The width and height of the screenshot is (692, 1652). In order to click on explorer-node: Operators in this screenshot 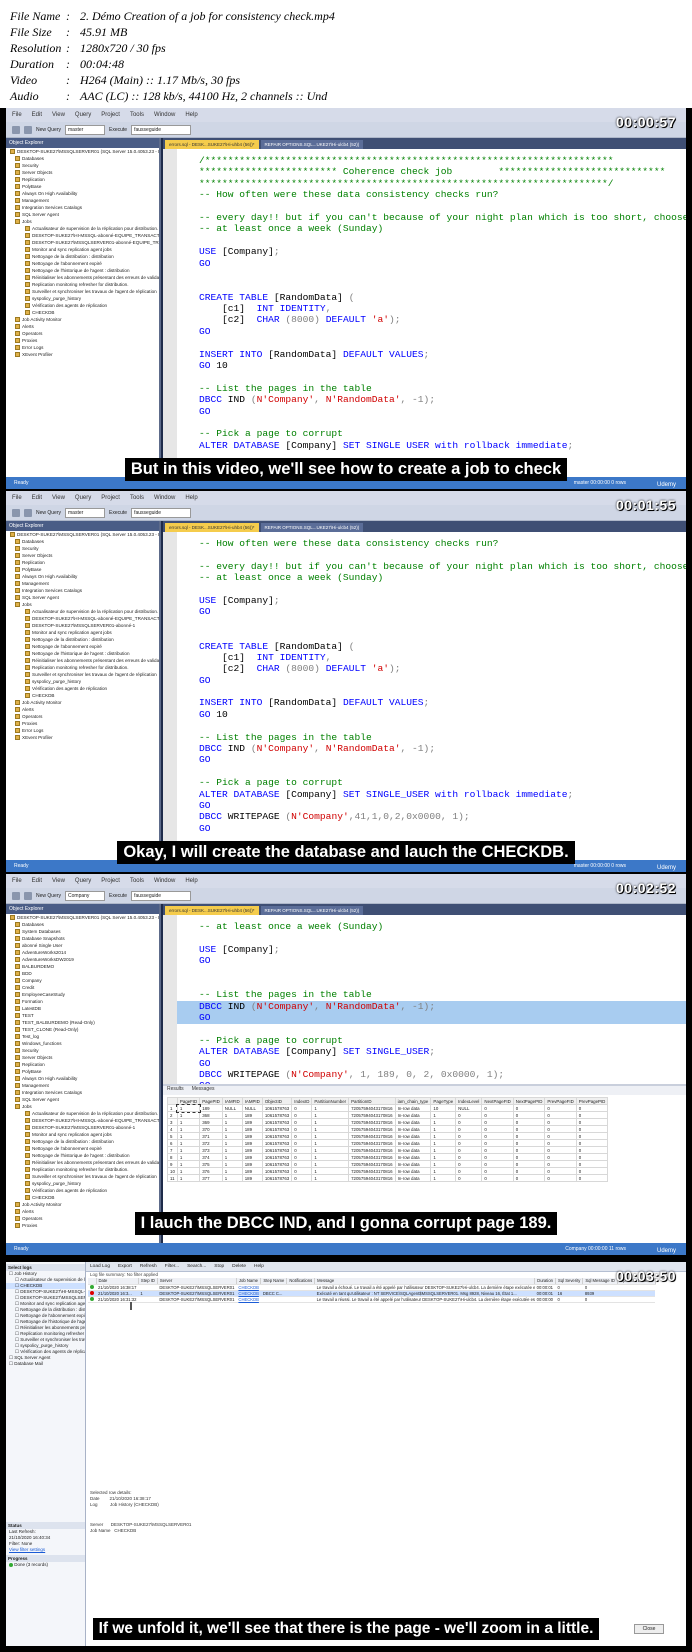, I will do `click(82, 333)`.